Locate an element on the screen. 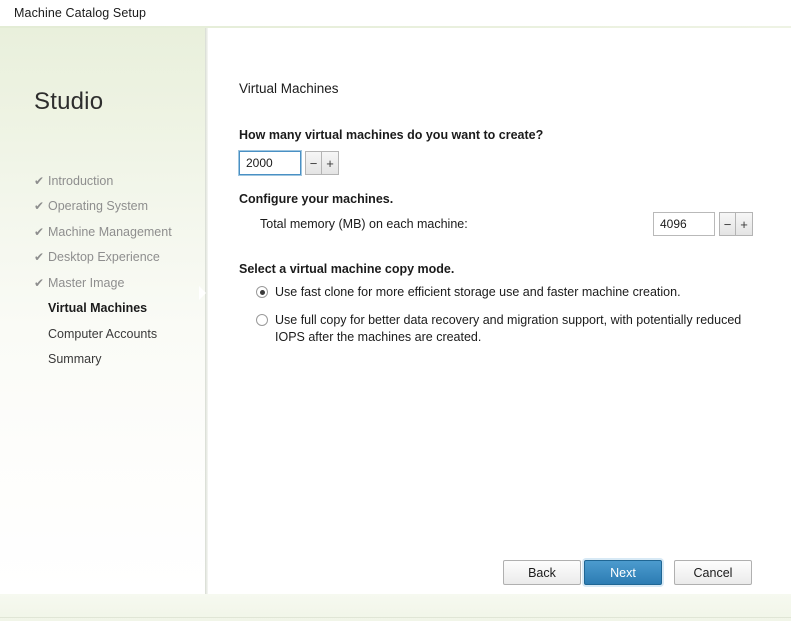 This screenshot has height=621, width=791. sidebar-item-label: Operating System is located at coordinates (98, 206).